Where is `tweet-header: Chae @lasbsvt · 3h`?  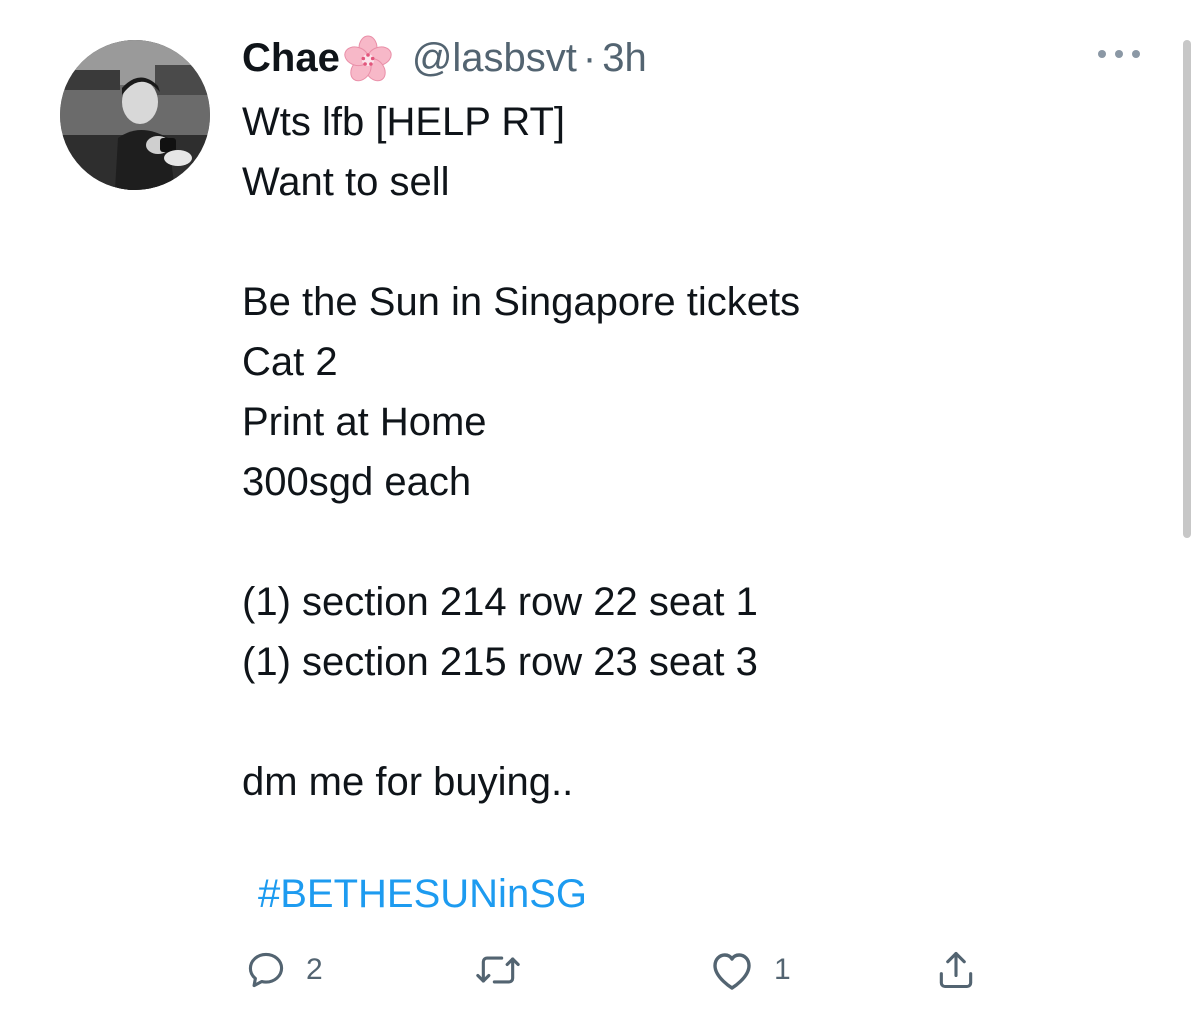 tweet-header: Chae @lasbsvt · 3h is located at coordinates (444, 58).